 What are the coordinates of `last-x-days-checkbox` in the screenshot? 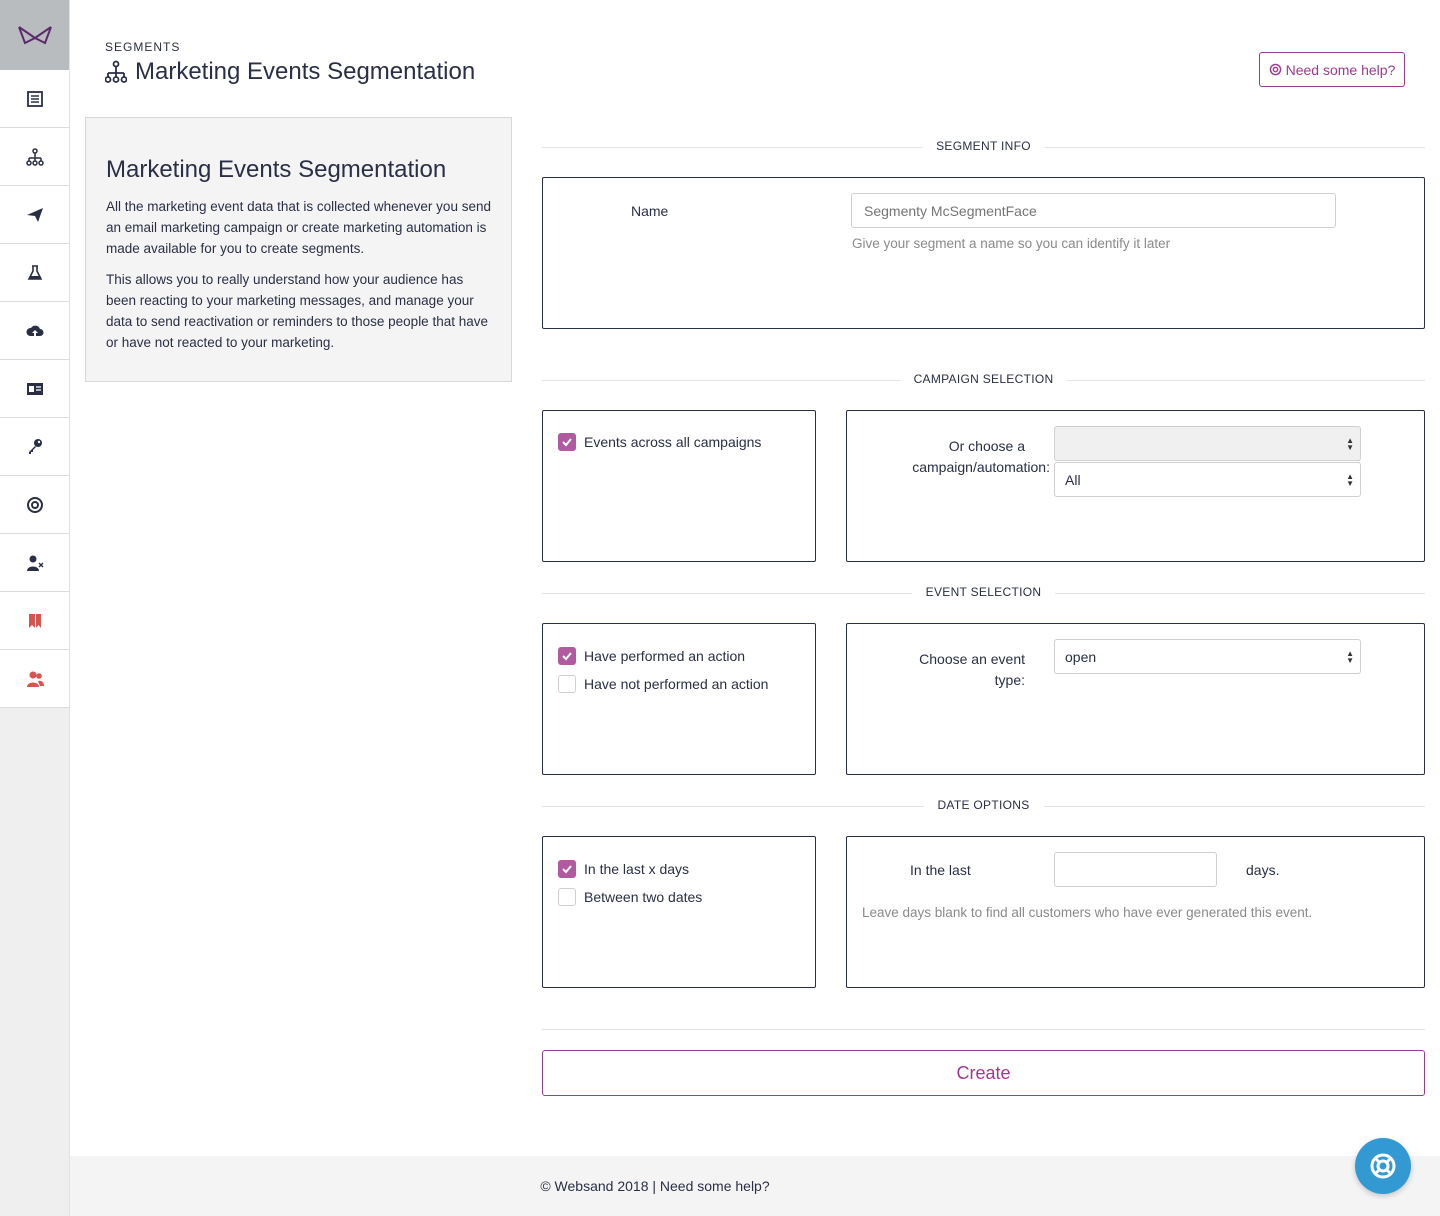 It's located at (567, 869).